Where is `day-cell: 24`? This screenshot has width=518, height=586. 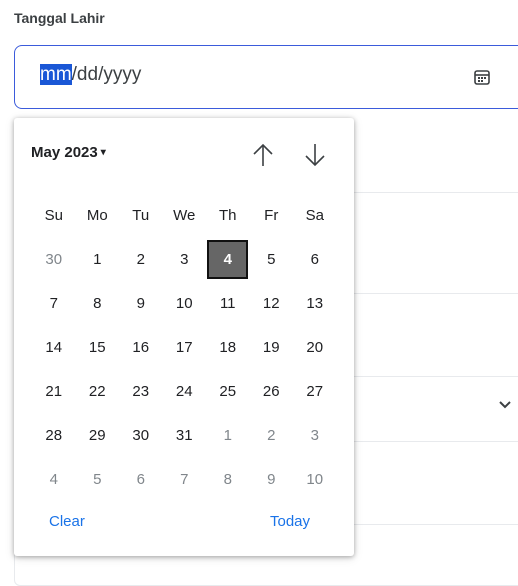
day-cell: 24 is located at coordinates (185, 391).